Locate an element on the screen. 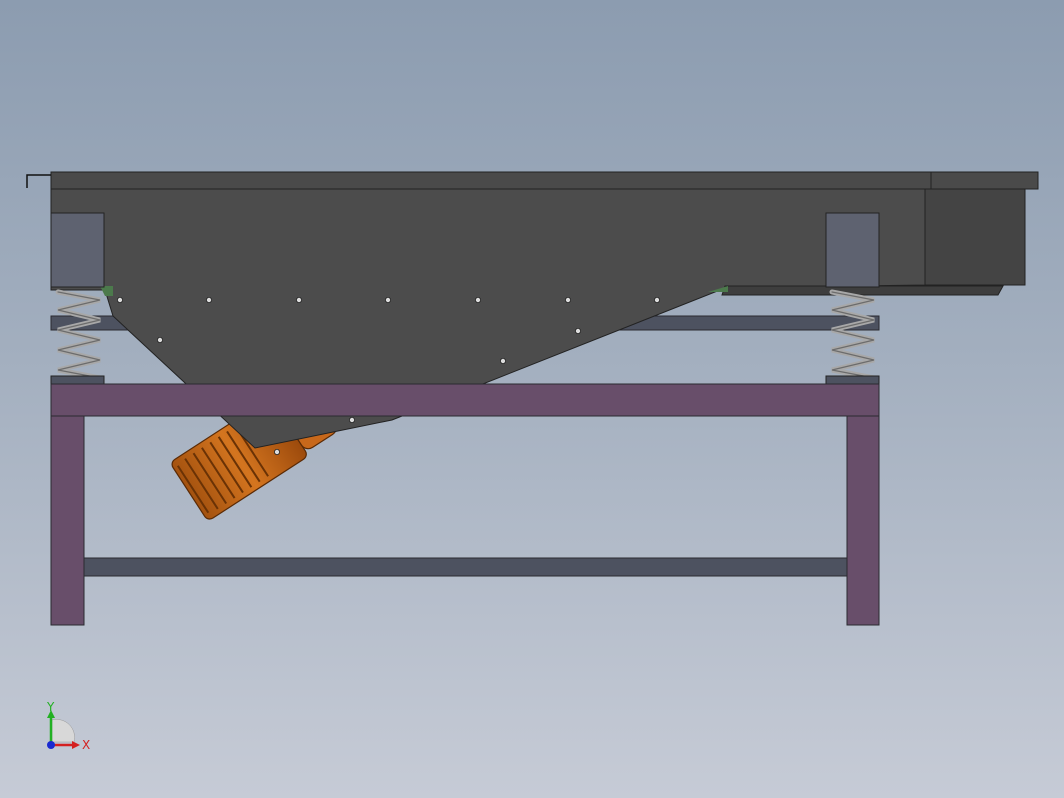 This screenshot has width=1064, height=798. y-axis-label: Y is located at coordinates (50, 707).